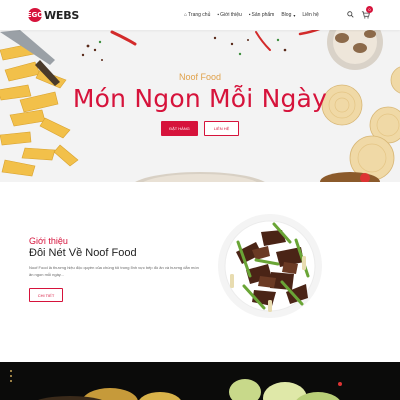 Image resolution: width=400 pixels, height=400 pixels. I want to click on nav-item-blog: Blog ▾, so click(288, 15).